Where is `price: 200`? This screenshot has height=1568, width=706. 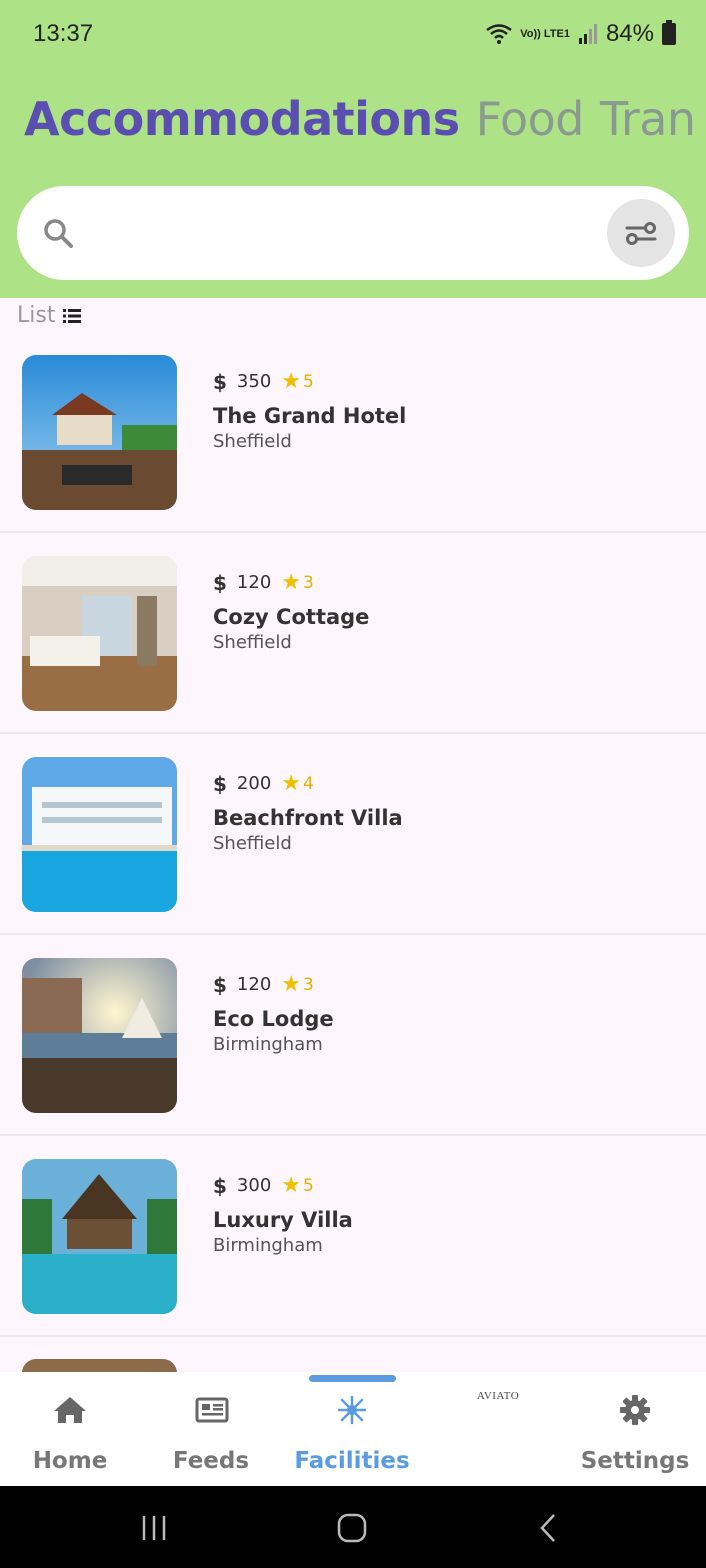
price: 200 is located at coordinates (254, 783).